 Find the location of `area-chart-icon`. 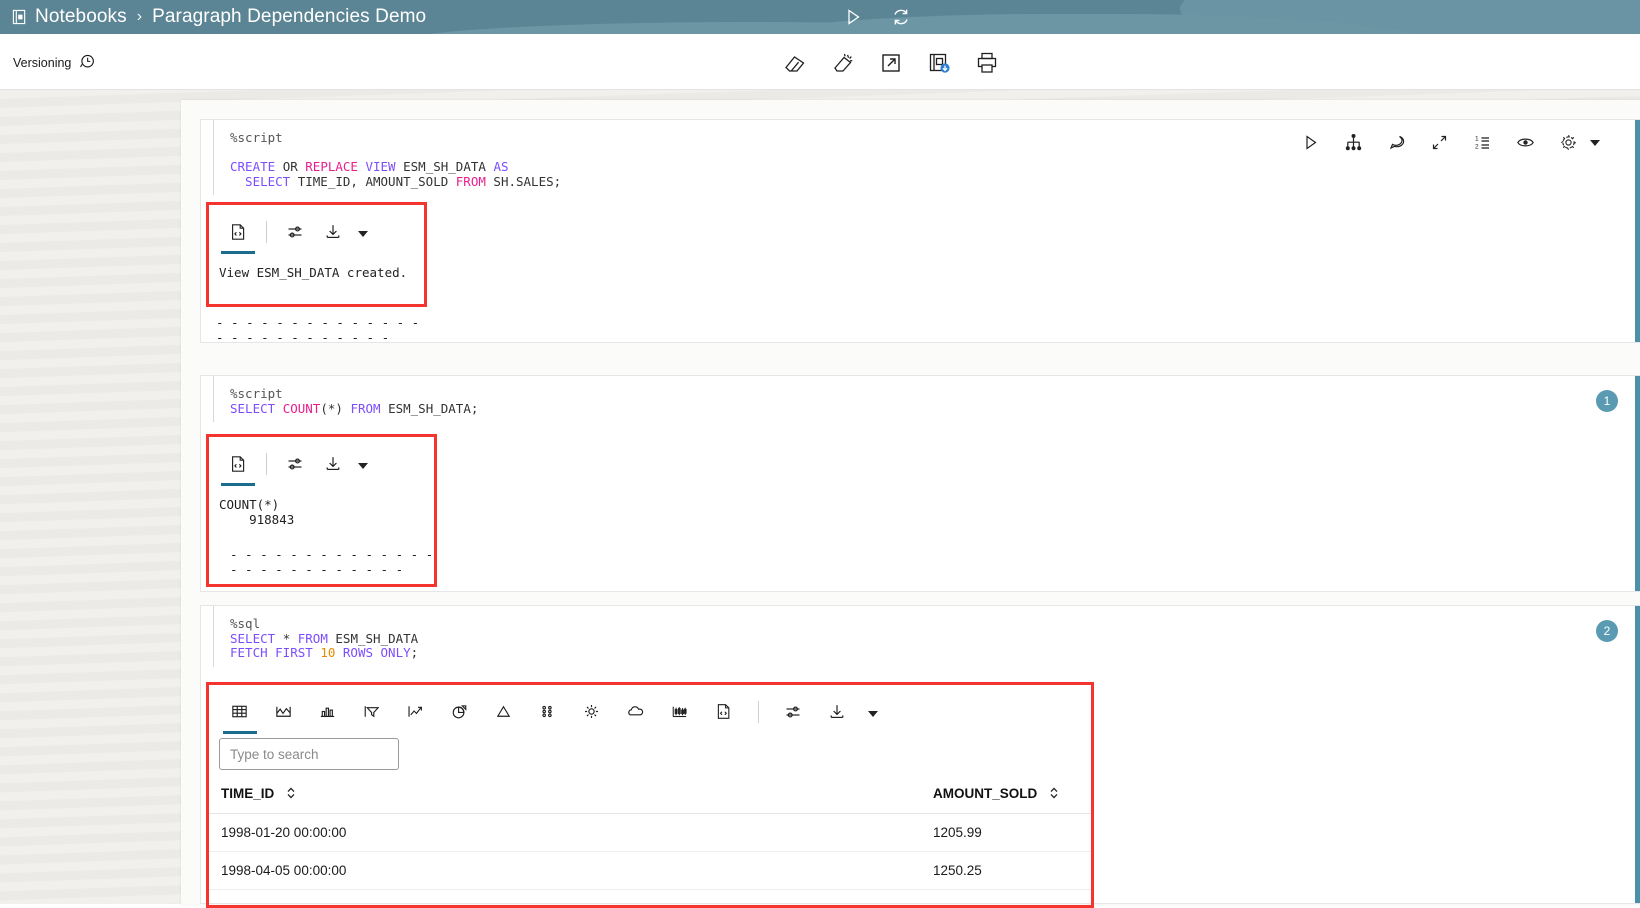

area-chart-icon is located at coordinates (284, 712).